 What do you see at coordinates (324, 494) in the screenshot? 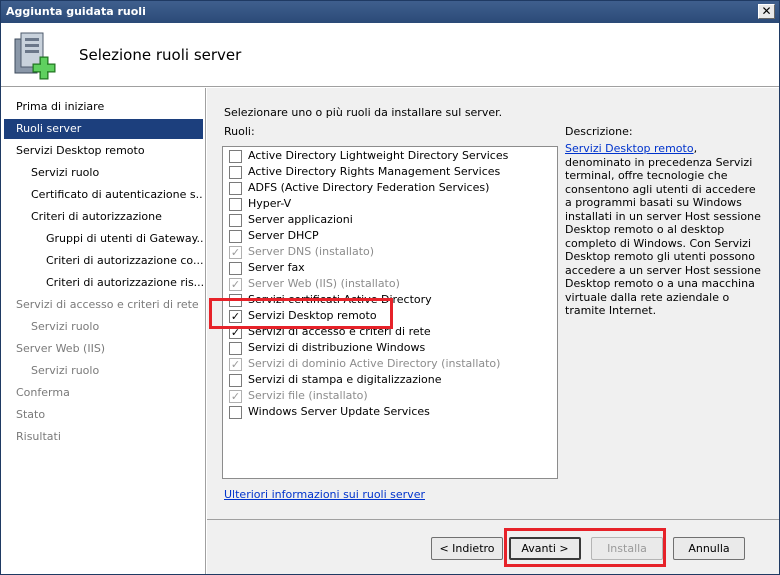
I see `more-info-link: Ulteriori informazioni sui ruoli server` at bounding box center [324, 494].